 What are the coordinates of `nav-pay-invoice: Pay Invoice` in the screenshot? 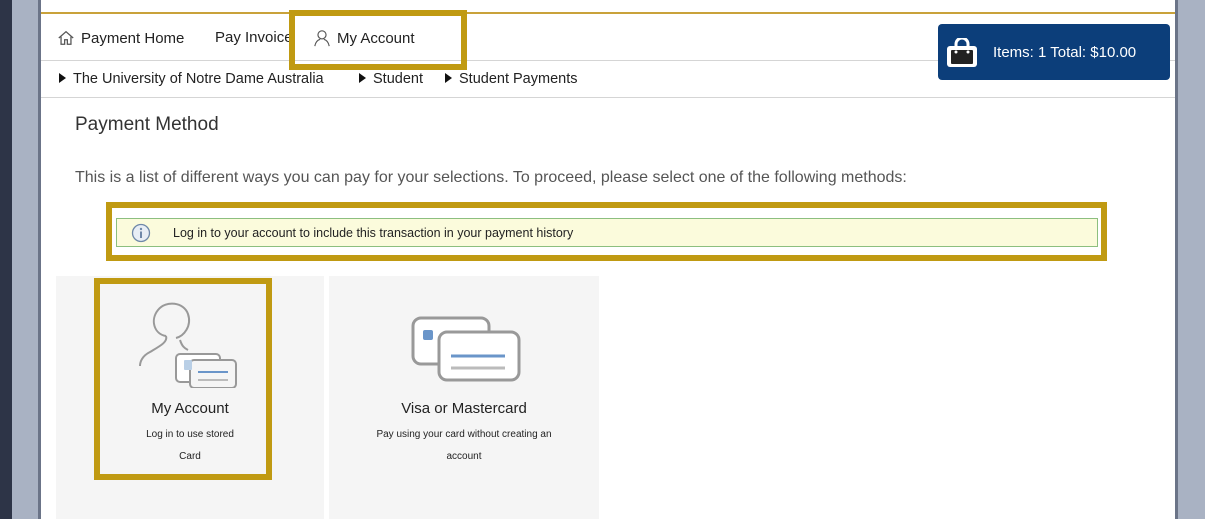 It's located at (252, 37).